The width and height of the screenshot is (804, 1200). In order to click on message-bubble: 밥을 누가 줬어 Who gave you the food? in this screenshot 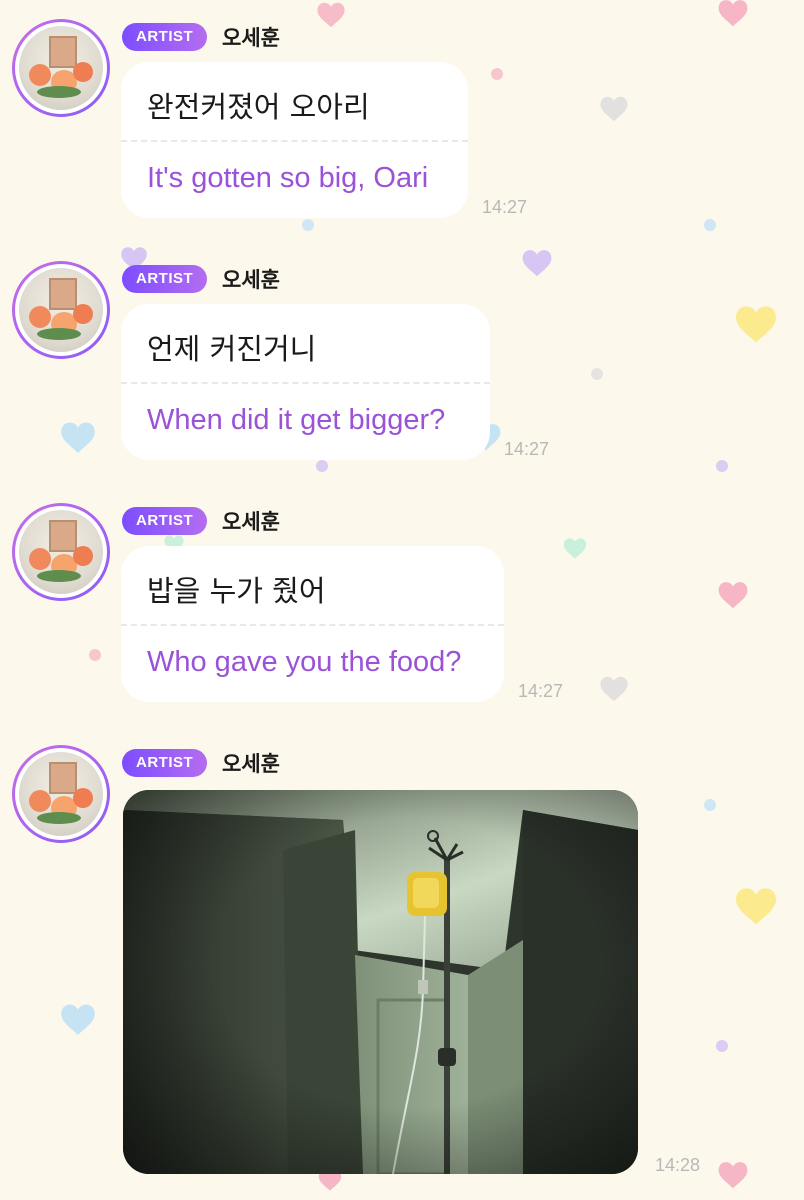, I will do `click(312, 624)`.